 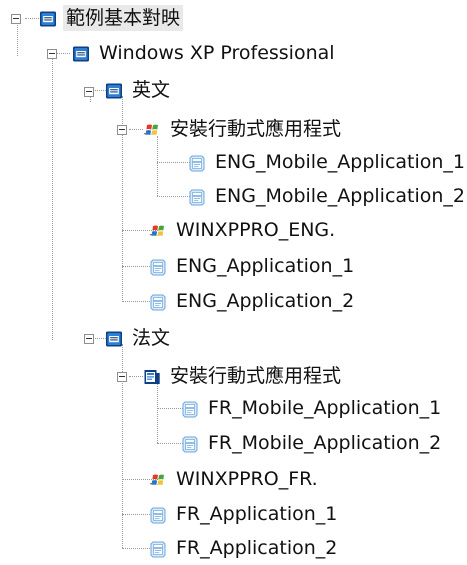 I want to click on tree-node-label: WINXPPRO_FR., so click(x=247, y=479).